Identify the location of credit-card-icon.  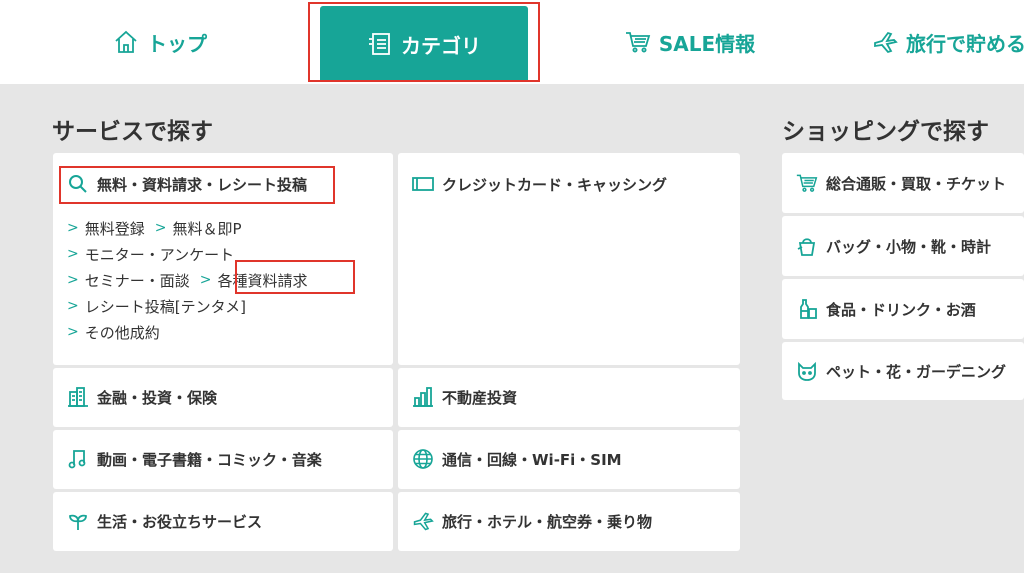
(423, 184).